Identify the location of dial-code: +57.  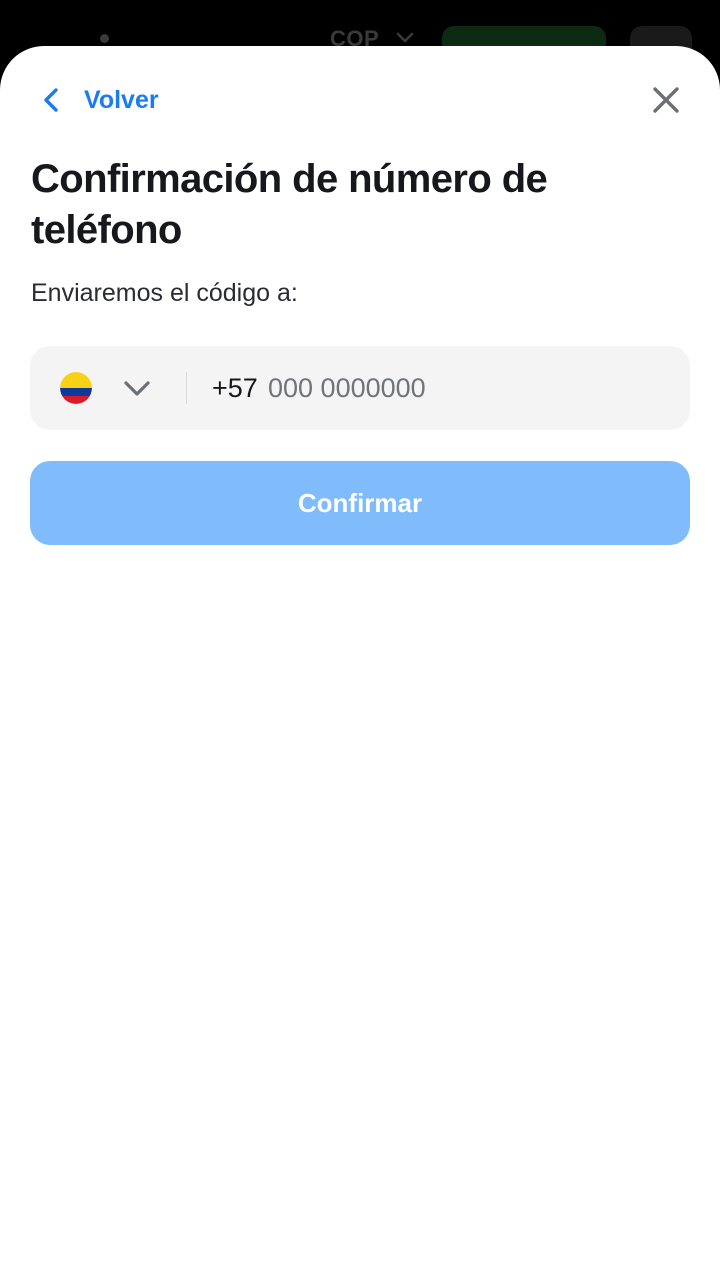
(235, 388).